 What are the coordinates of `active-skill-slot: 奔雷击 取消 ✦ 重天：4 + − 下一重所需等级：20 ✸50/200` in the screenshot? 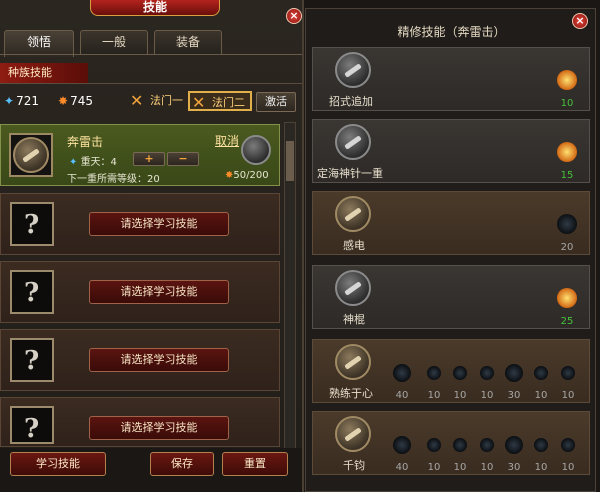 It's located at (140, 155).